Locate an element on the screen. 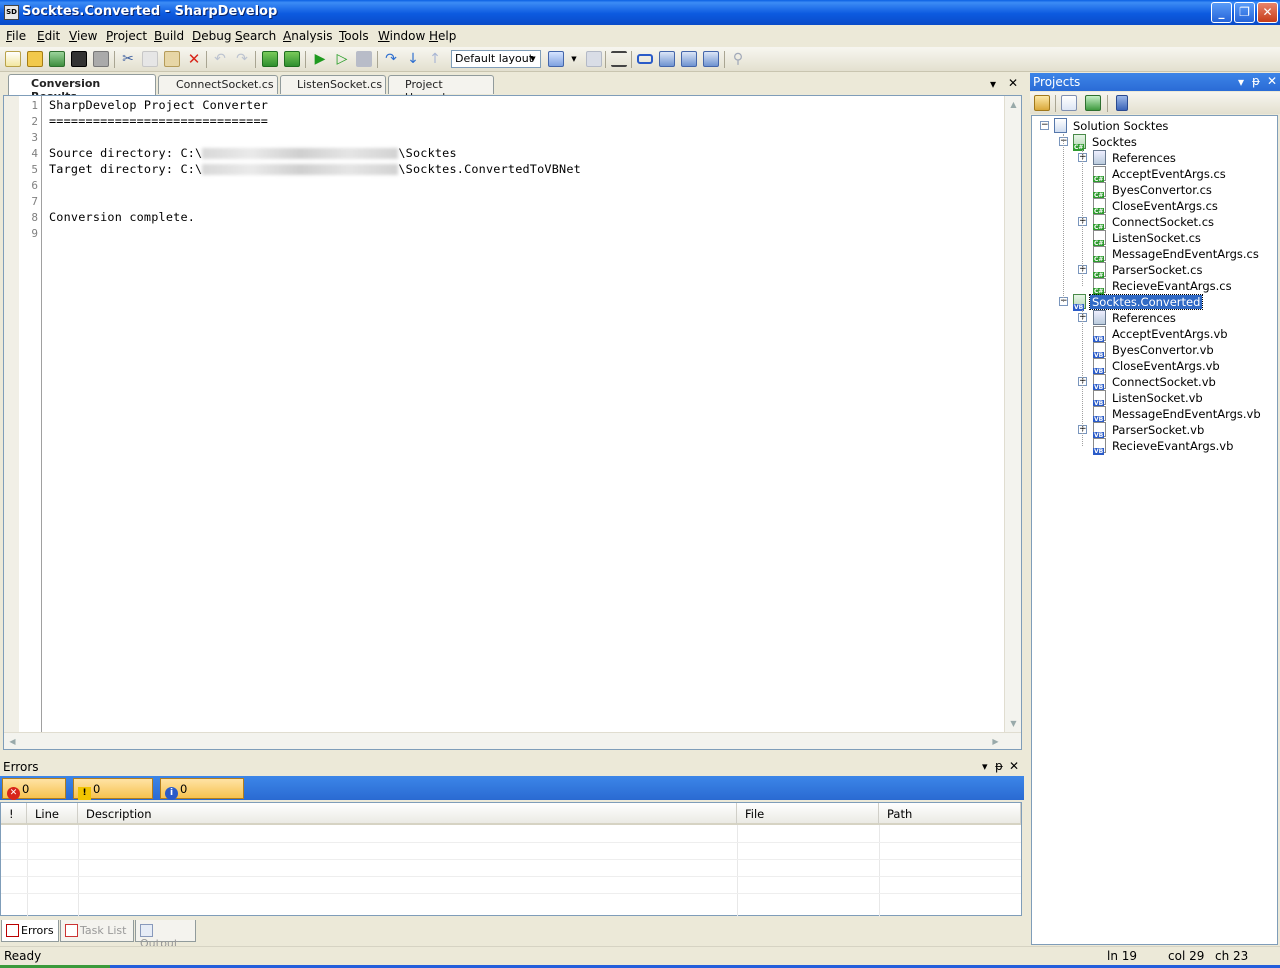 This screenshot has height=968, width=1280. build-solution-icon is located at coordinates (270, 59).